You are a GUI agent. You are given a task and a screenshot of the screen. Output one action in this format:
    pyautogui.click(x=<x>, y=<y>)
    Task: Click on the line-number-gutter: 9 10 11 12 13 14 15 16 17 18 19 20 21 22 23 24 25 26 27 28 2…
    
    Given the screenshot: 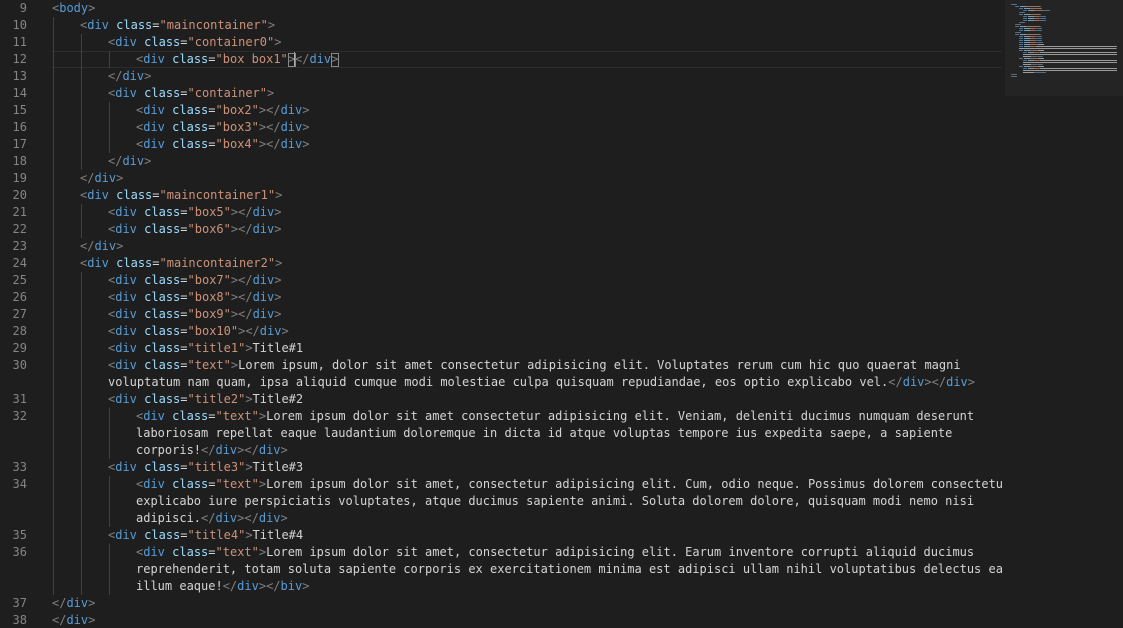 What is the action you would take?
    pyautogui.click(x=18, y=314)
    